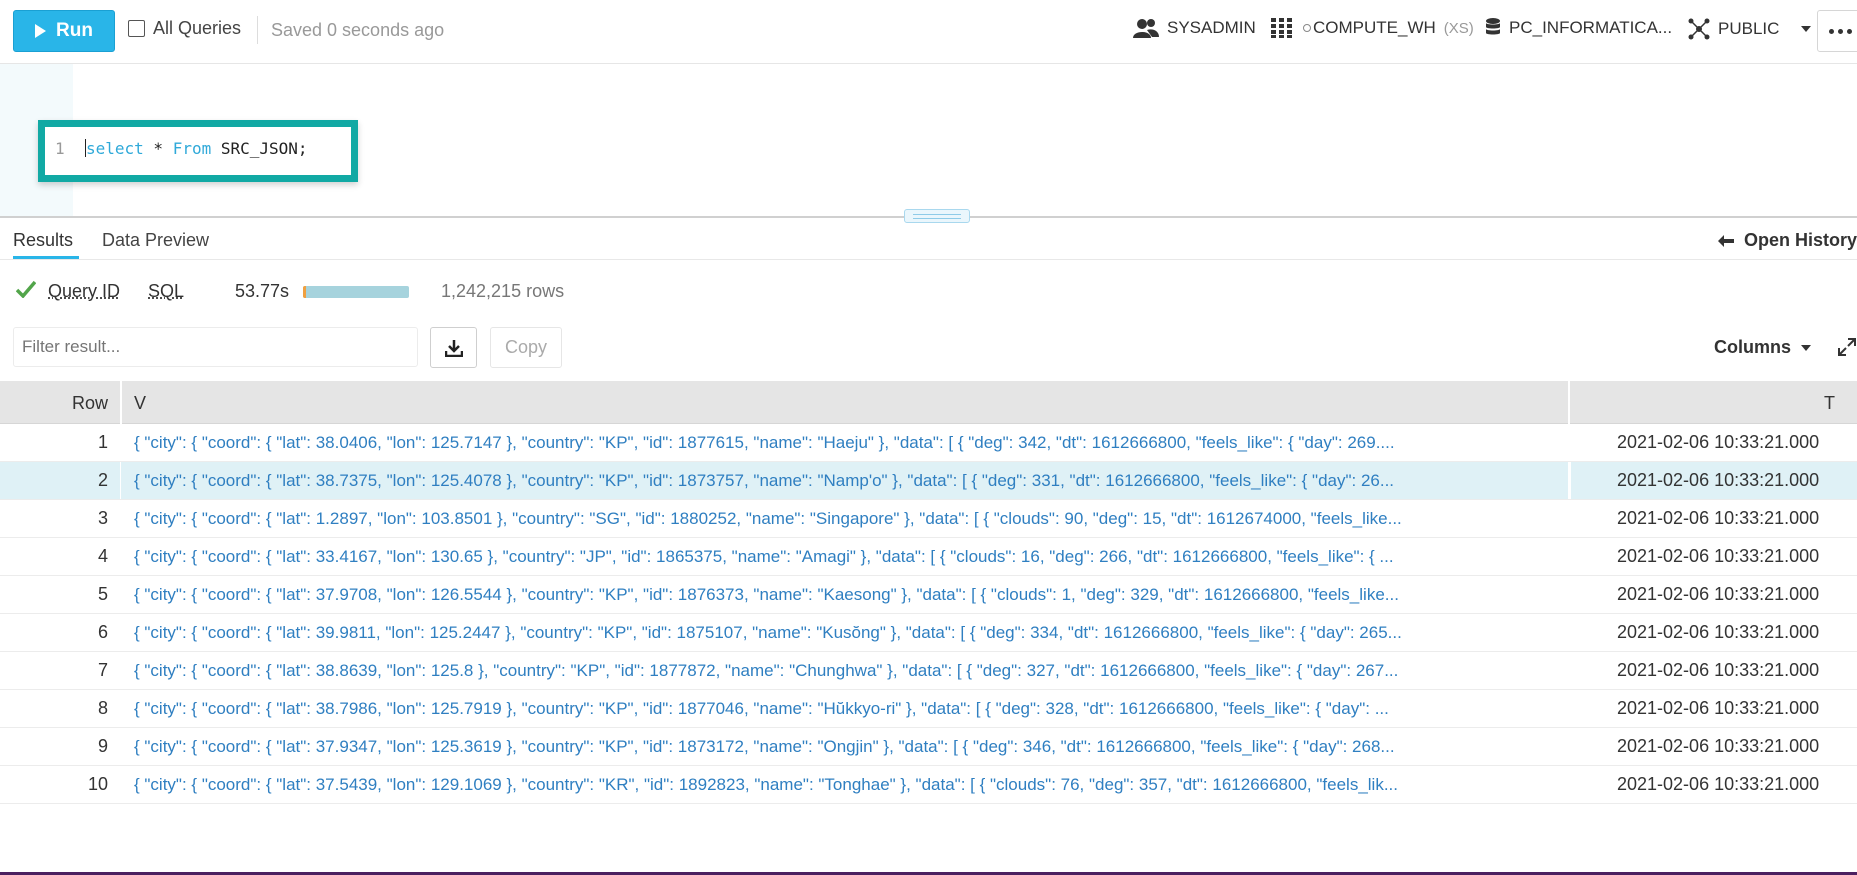 The width and height of the screenshot is (1857, 875). Describe the element at coordinates (526, 347) in the screenshot. I see `copy-button: Copy` at that location.